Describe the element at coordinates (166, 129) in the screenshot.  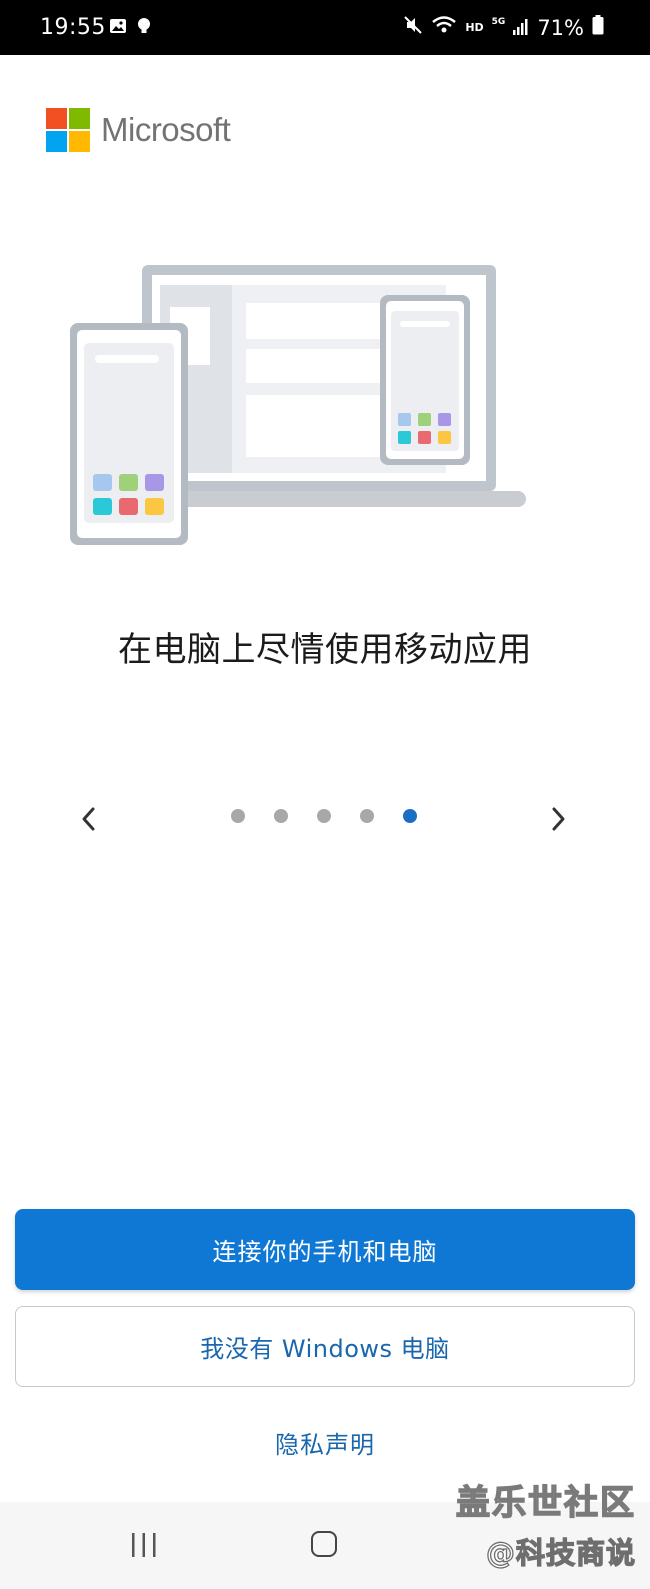
I see `brand-name: Microsoft` at that location.